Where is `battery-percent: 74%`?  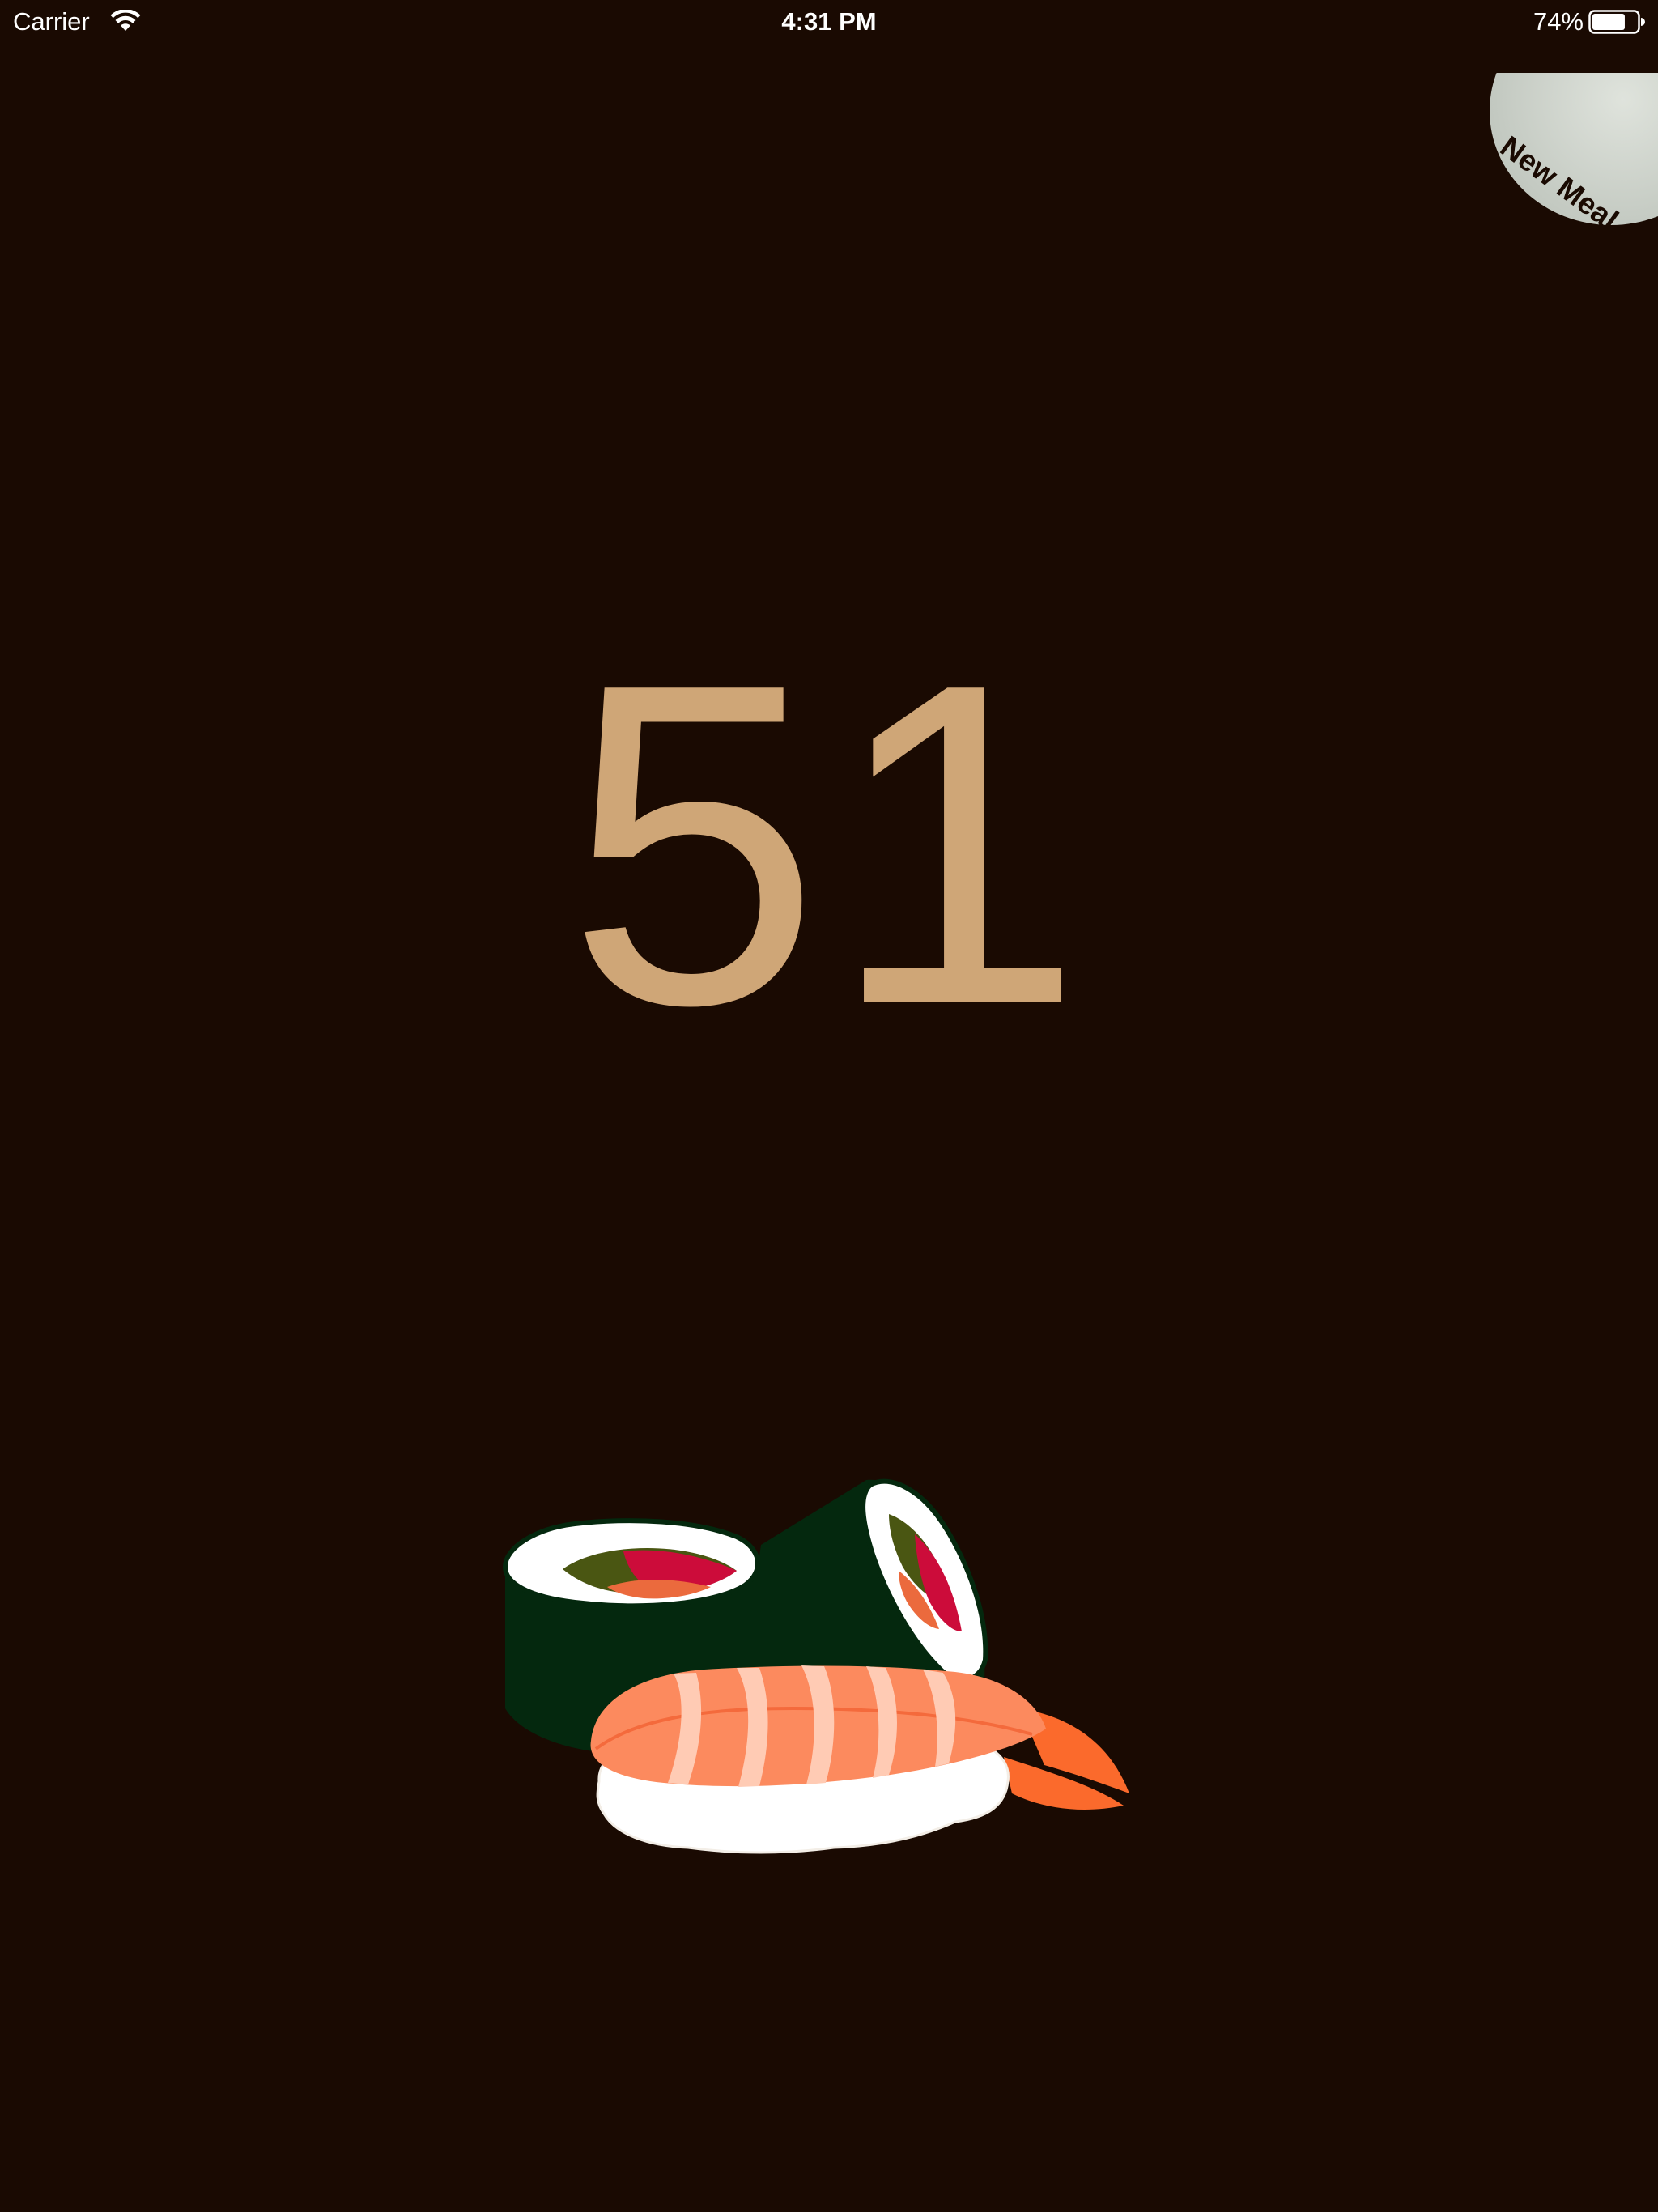
battery-percent: 74% is located at coordinates (1558, 22).